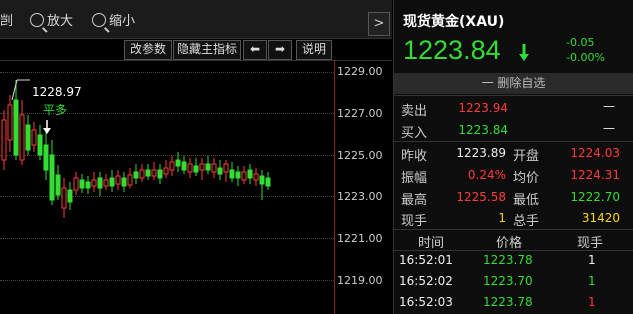  What do you see at coordinates (585, 57) in the screenshot?
I see `price-change-percent: -0.00%` at bounding box center [585, 57].